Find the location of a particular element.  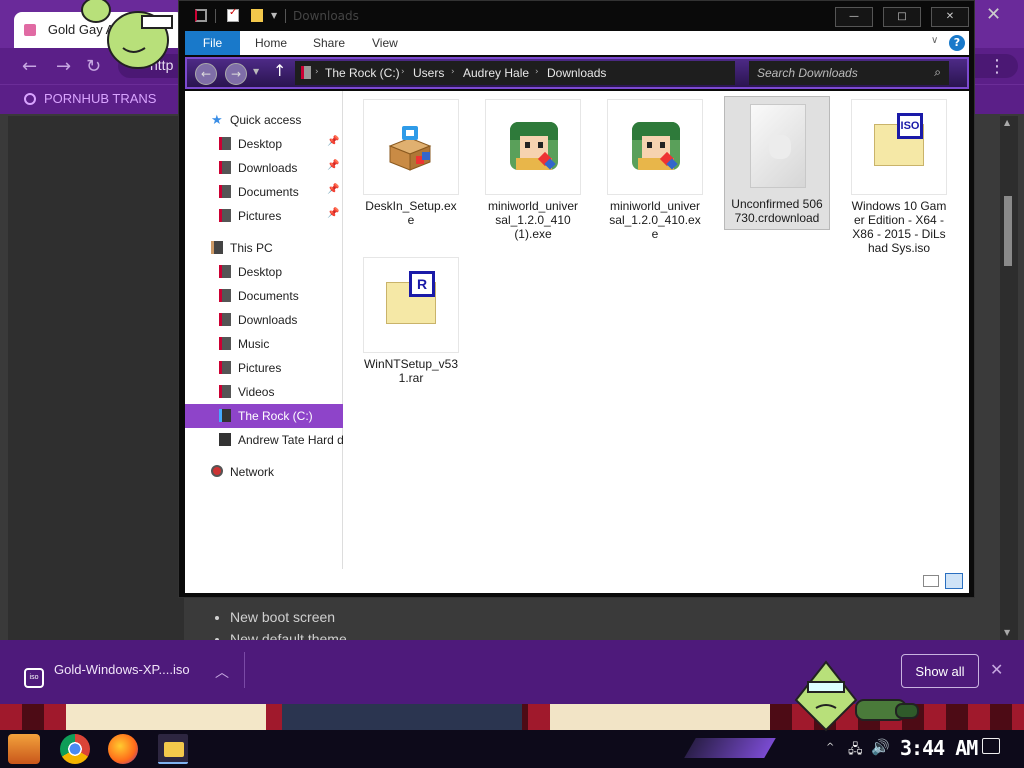

details-view-icon is located at coordinates (931, 581).